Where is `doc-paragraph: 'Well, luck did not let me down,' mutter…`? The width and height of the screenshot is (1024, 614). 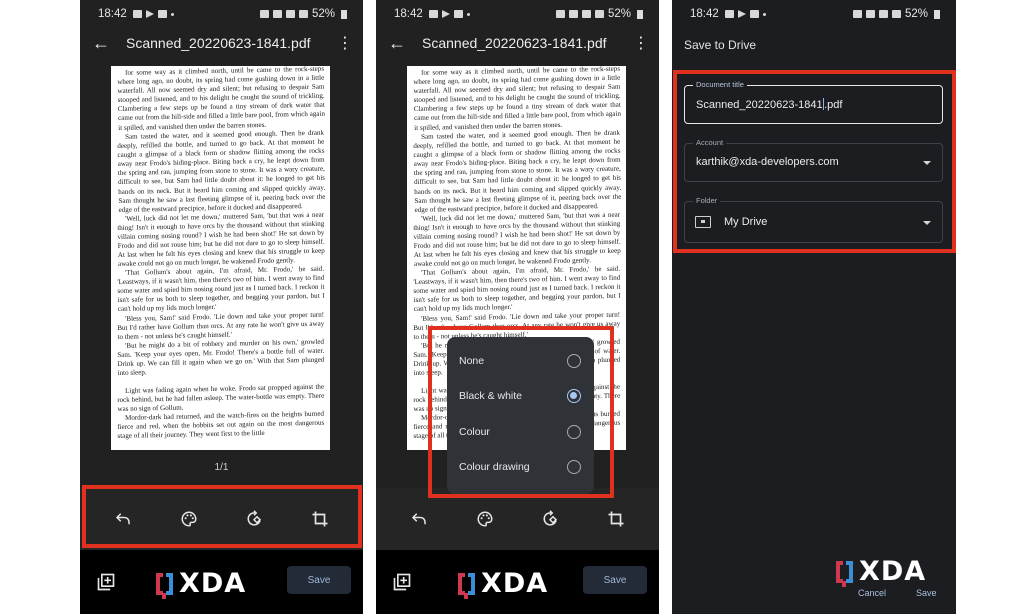 doc-paragraph: 'Well, luck did not let me down,' mutter… is located at coordinates (517, 239).